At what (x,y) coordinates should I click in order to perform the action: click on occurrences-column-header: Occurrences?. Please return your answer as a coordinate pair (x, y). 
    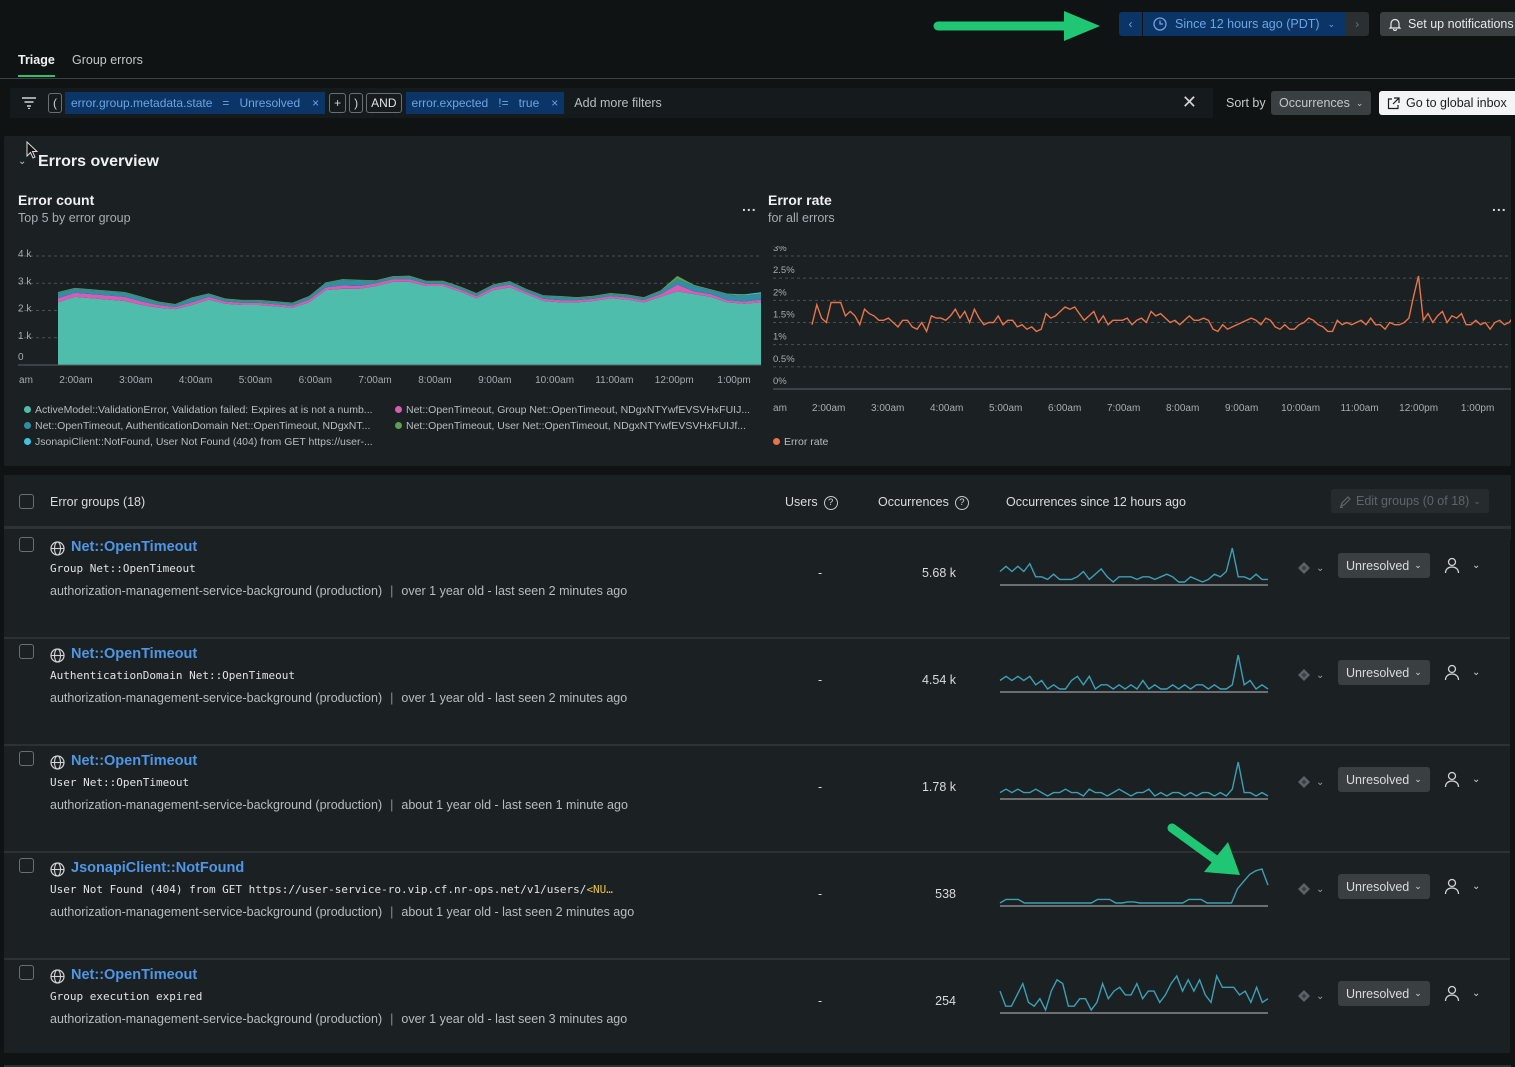
    Looking at the image, I should click on (923, 502).